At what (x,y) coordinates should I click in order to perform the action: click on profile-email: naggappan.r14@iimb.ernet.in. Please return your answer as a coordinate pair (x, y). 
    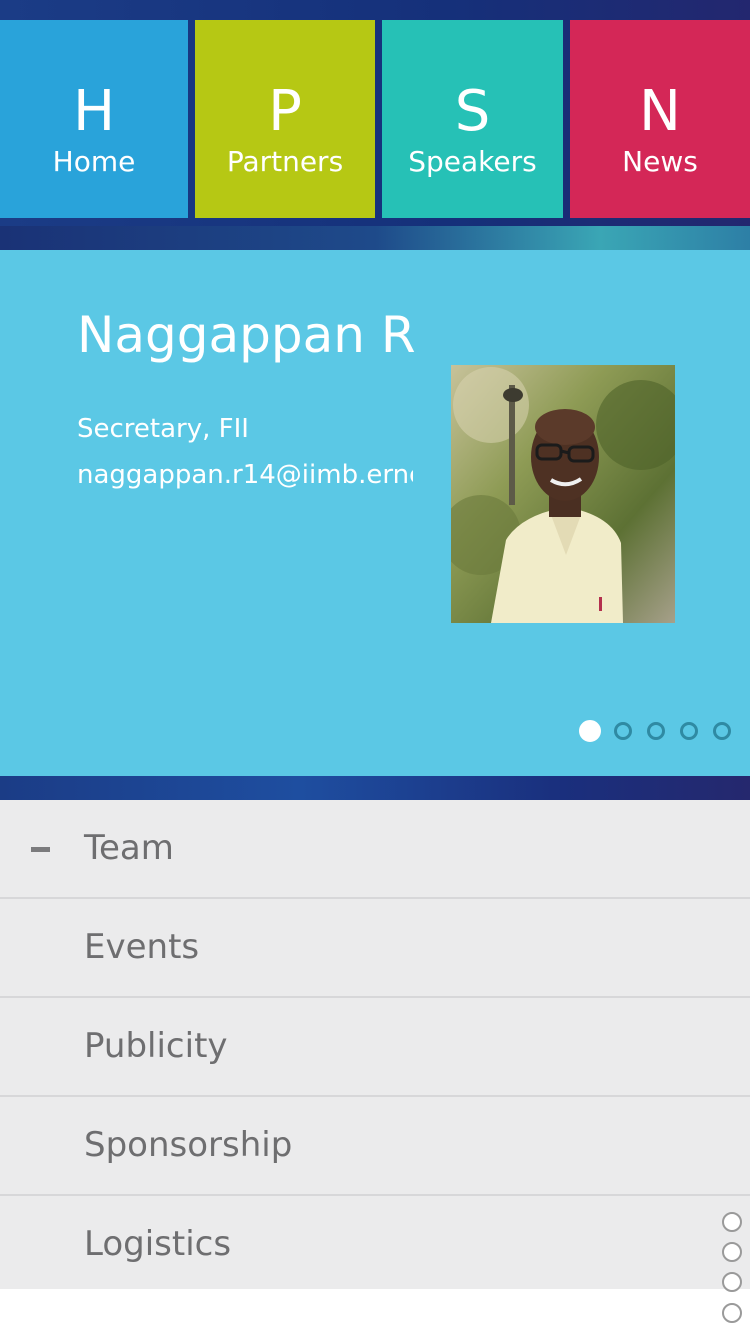
    Looking at the image, I should click on (245, 475).